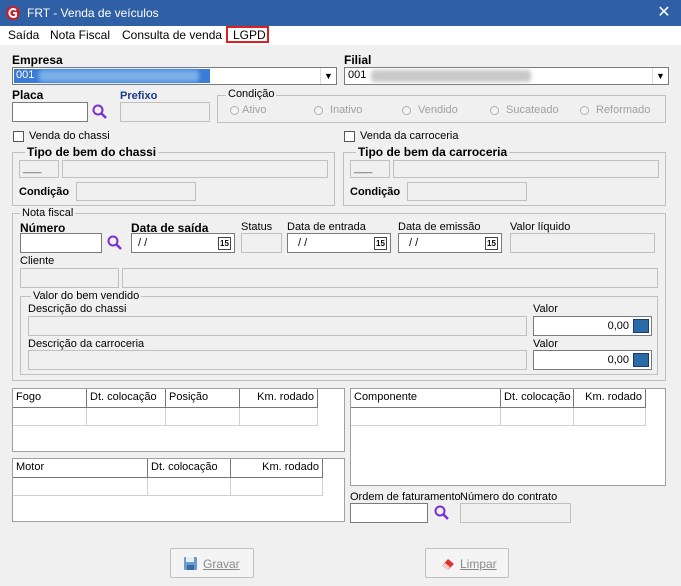  Describe the element at coordinates (13, 13) in the screenshot. I see `app-logo-icon` at that location.